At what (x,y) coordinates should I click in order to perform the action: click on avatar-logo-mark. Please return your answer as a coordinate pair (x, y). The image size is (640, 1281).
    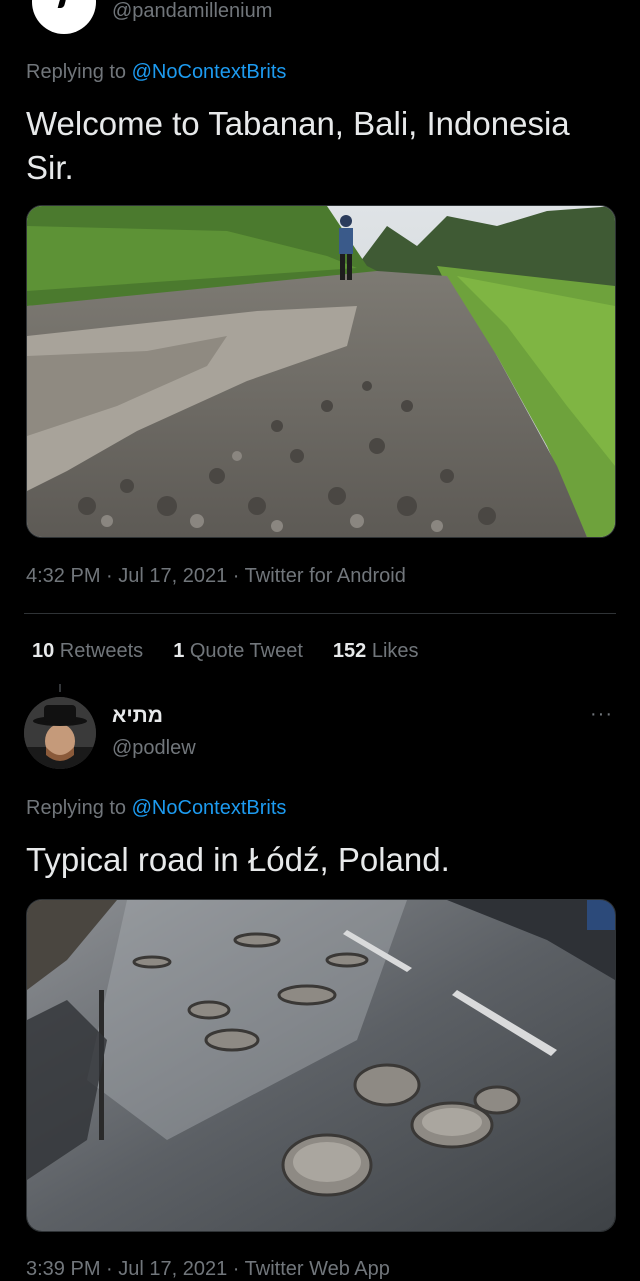
    Looking at the image, I should click on (62, 4).